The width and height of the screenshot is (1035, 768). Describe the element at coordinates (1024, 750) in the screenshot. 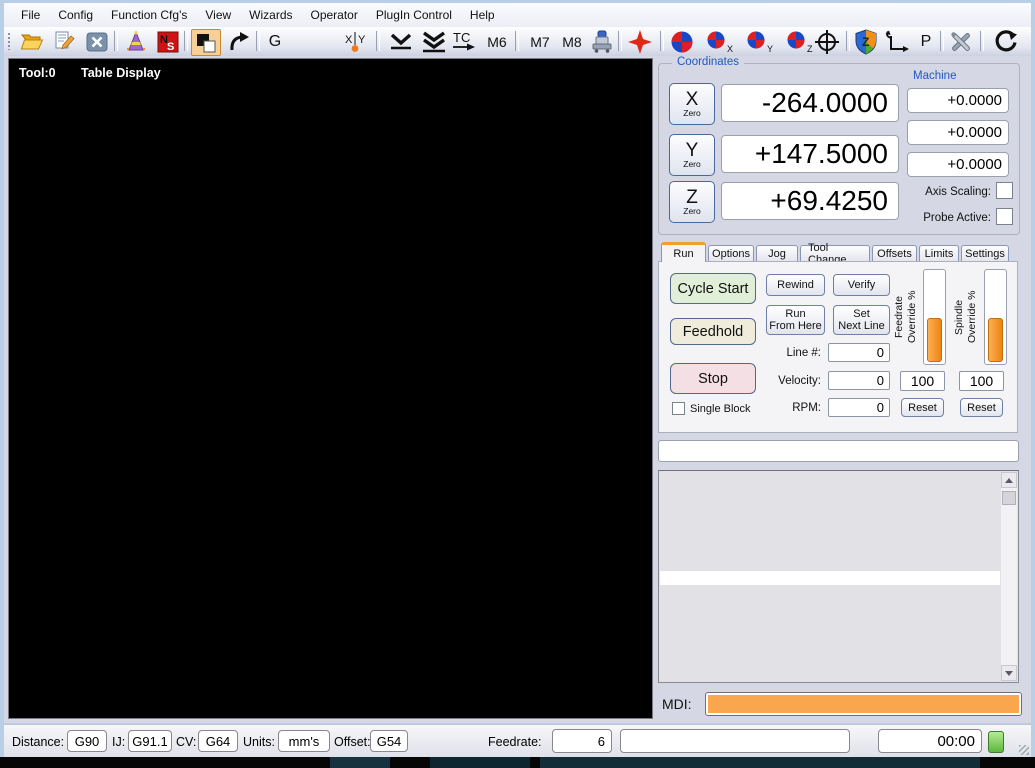

I see `resize-grip` at that location.